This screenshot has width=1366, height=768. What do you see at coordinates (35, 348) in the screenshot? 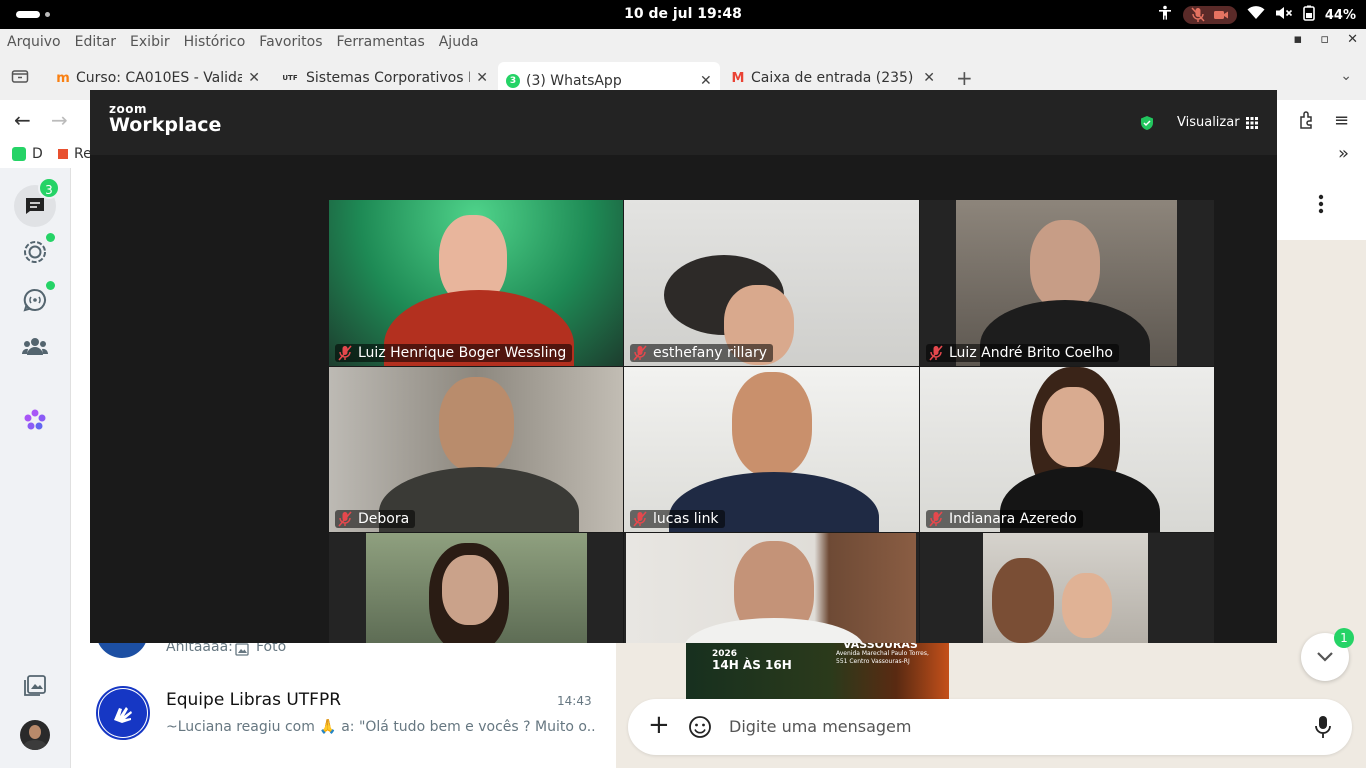
I see `communities-icon` at bounding box center [35, 348].